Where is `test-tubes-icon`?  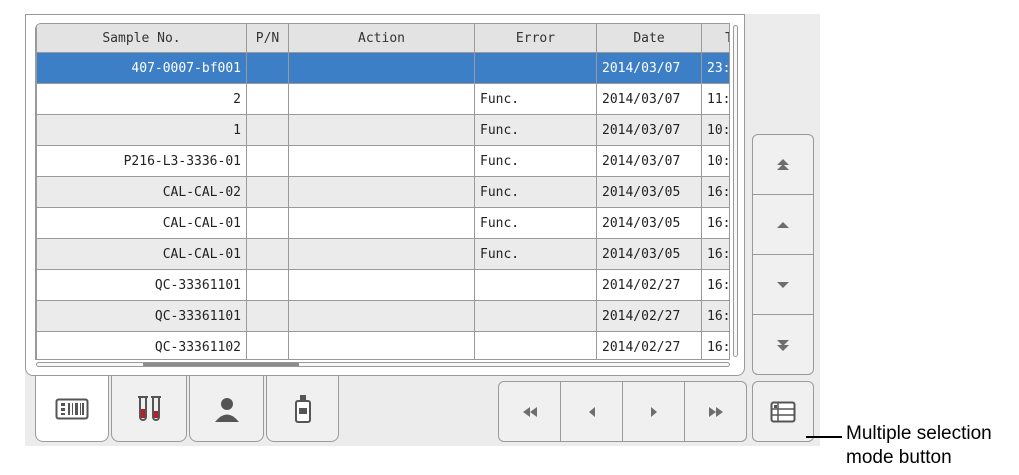 test-tubes-icon is located at coordinates (149, 408).